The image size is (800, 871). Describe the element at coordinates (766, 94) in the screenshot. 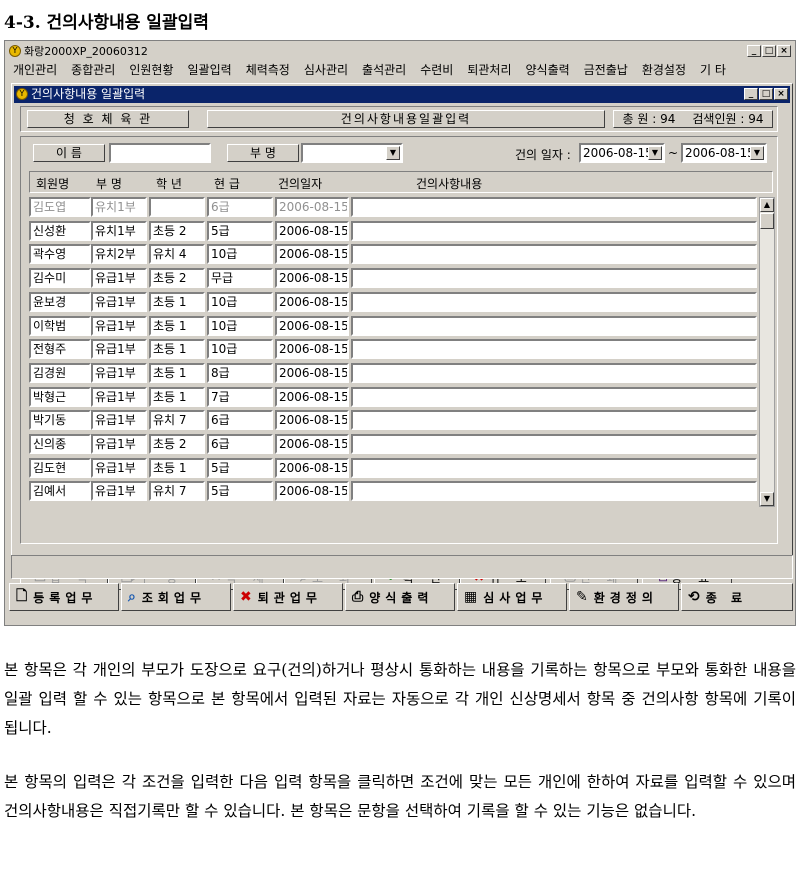

I see `child-maximize-button: □` at that location.